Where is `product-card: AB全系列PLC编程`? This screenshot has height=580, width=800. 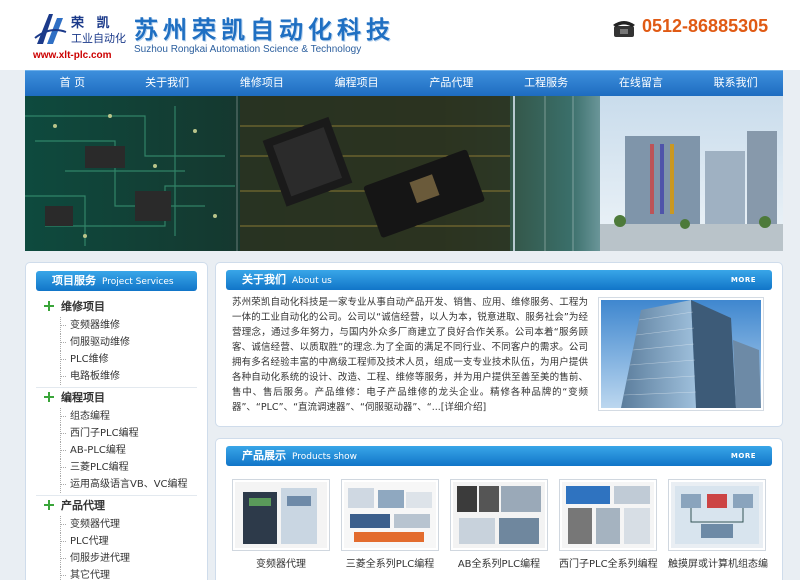
product-card: AB全系列PLC编程 is located at coordinates (499, 529).